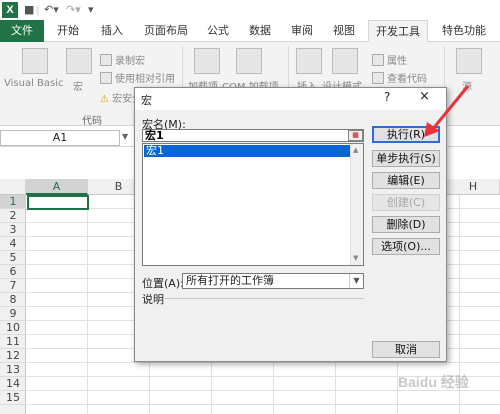  Describe the element at coordinates (13, 300) in the screenshot. I see `row-header: 8` at that location.